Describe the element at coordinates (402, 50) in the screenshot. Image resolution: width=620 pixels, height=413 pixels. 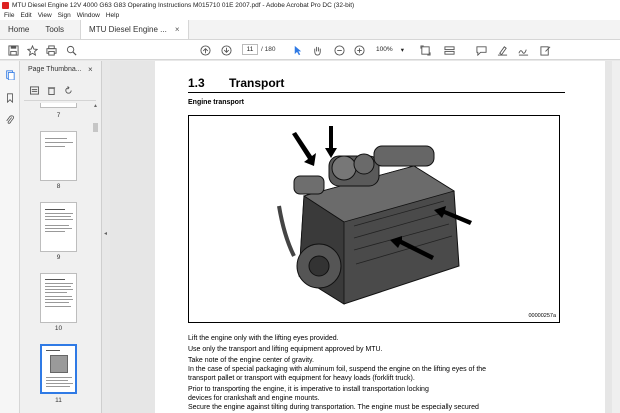
I see `chevron-down-icon: ▾` at that location.